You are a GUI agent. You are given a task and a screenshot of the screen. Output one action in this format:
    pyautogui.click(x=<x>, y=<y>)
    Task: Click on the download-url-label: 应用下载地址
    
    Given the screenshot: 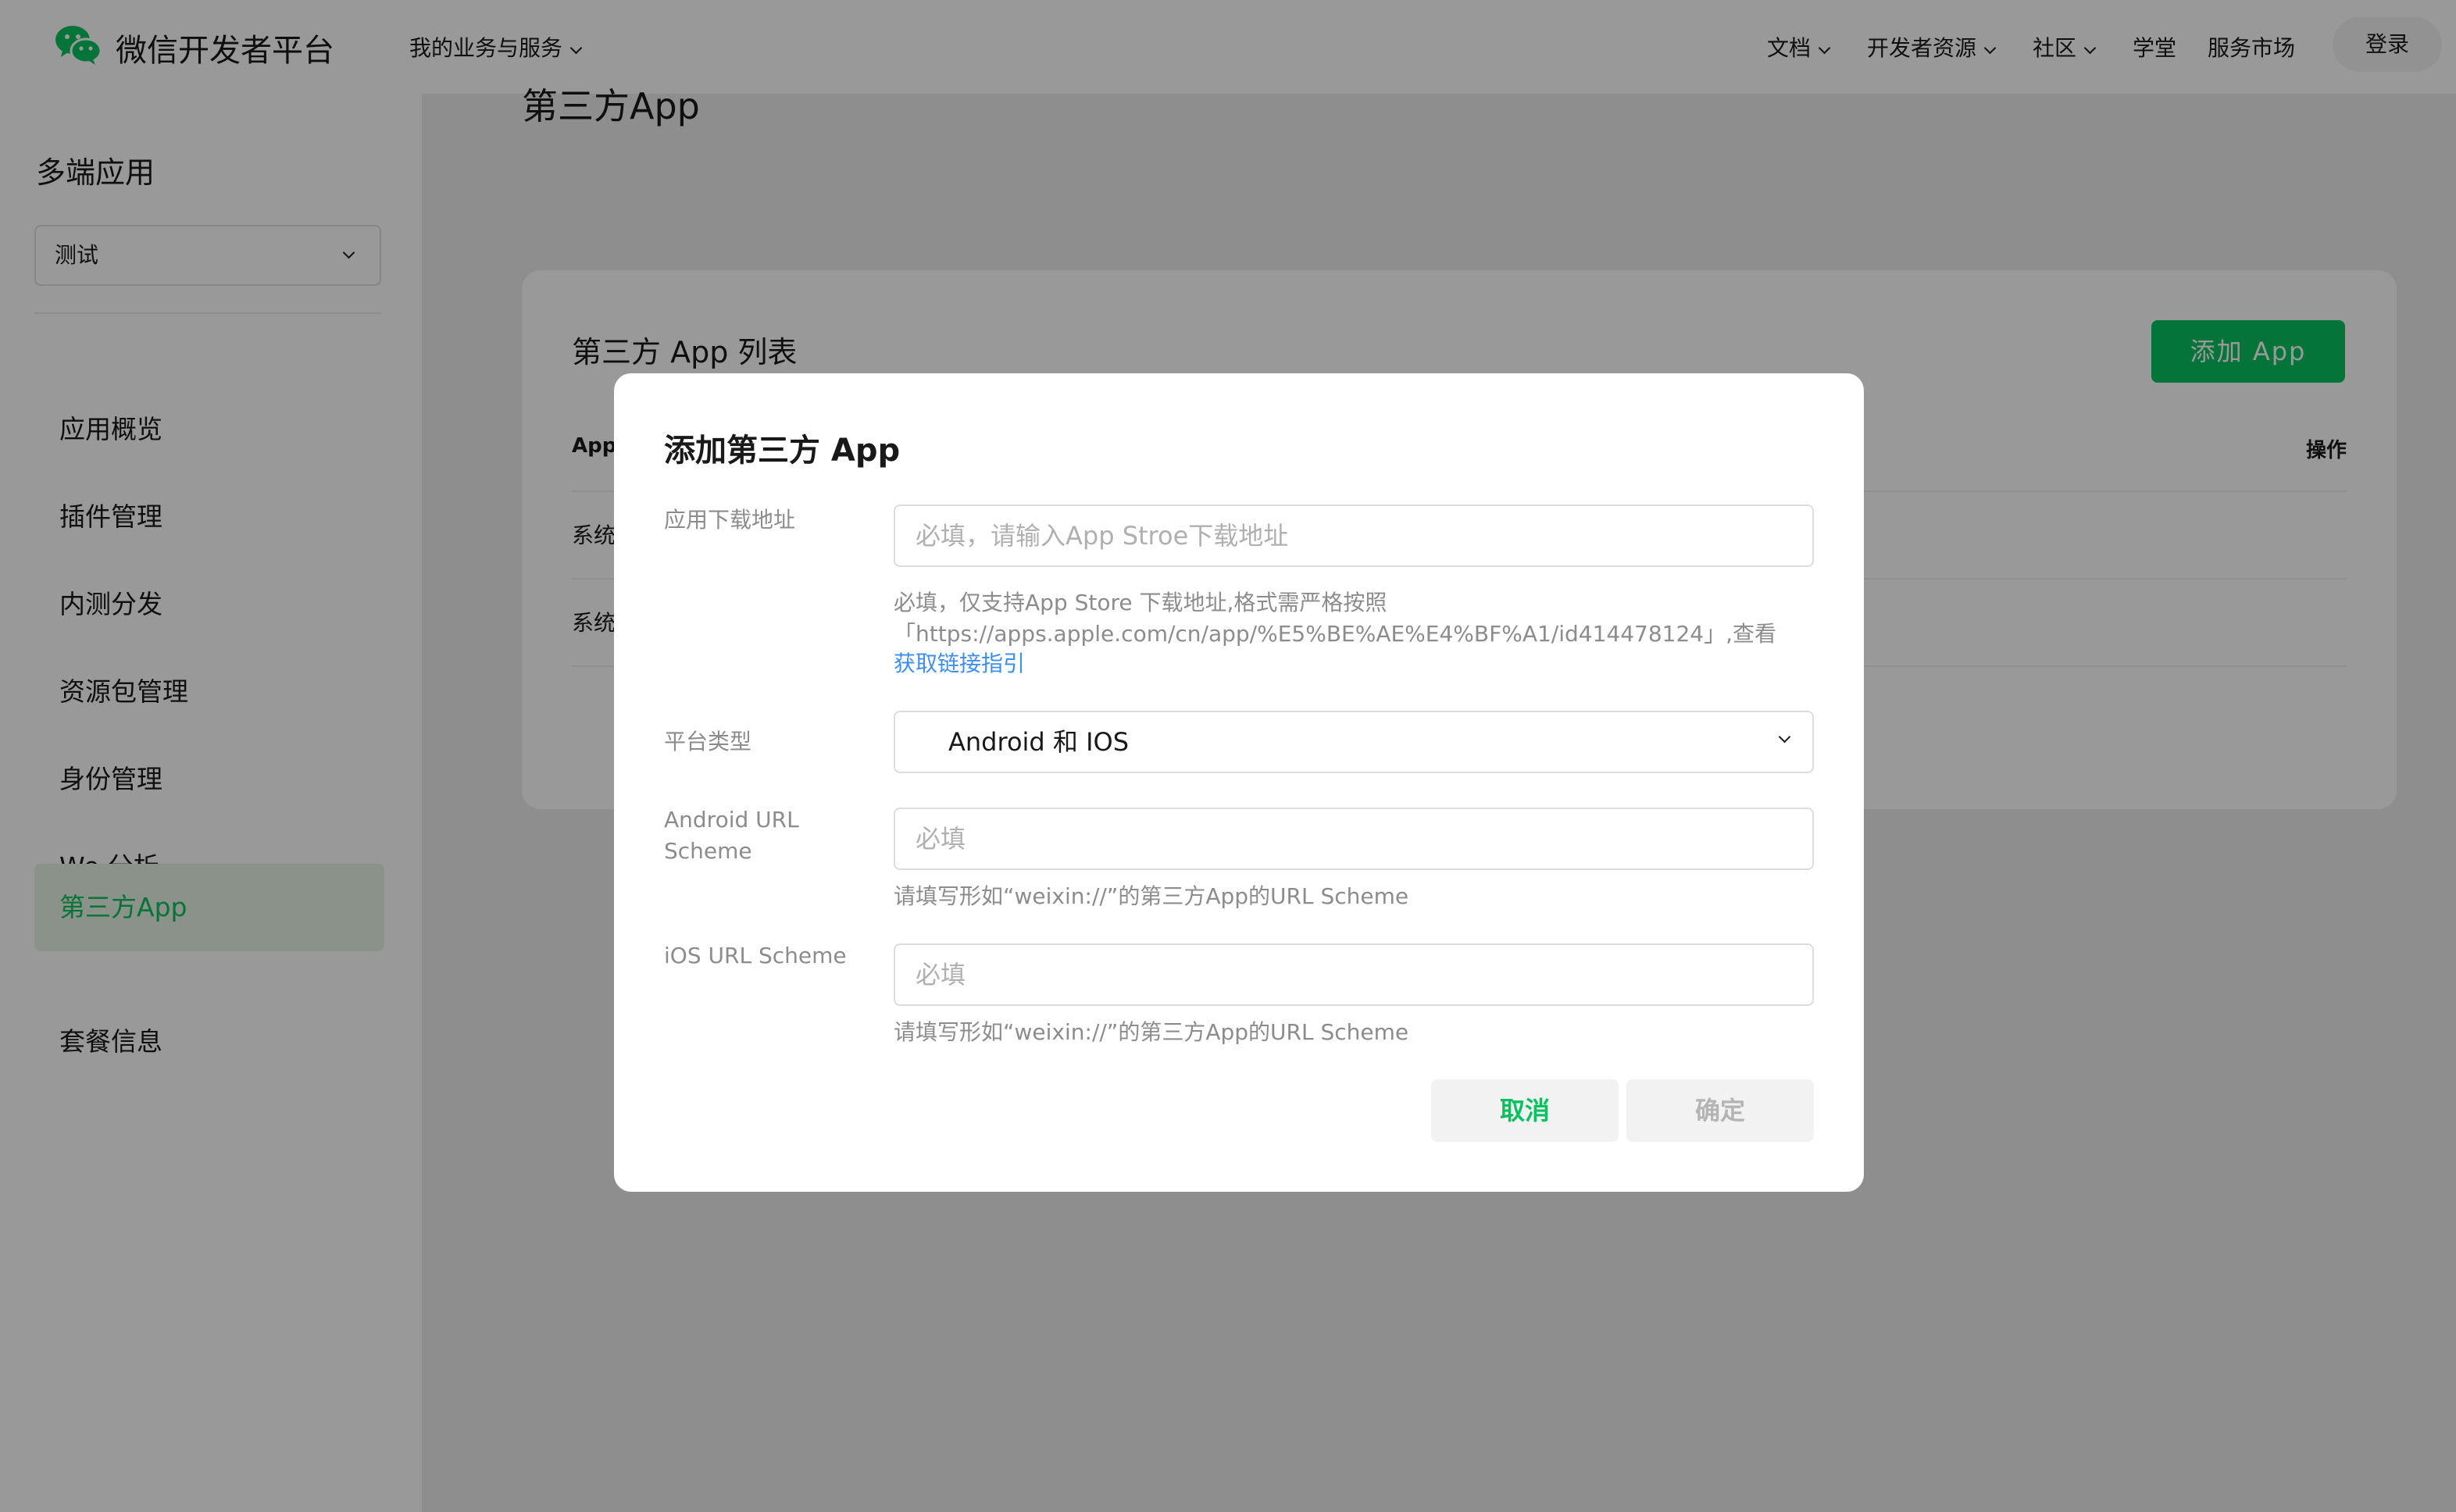 What is the action you would take?
    pyautogui.click(x=730, y=520)
    